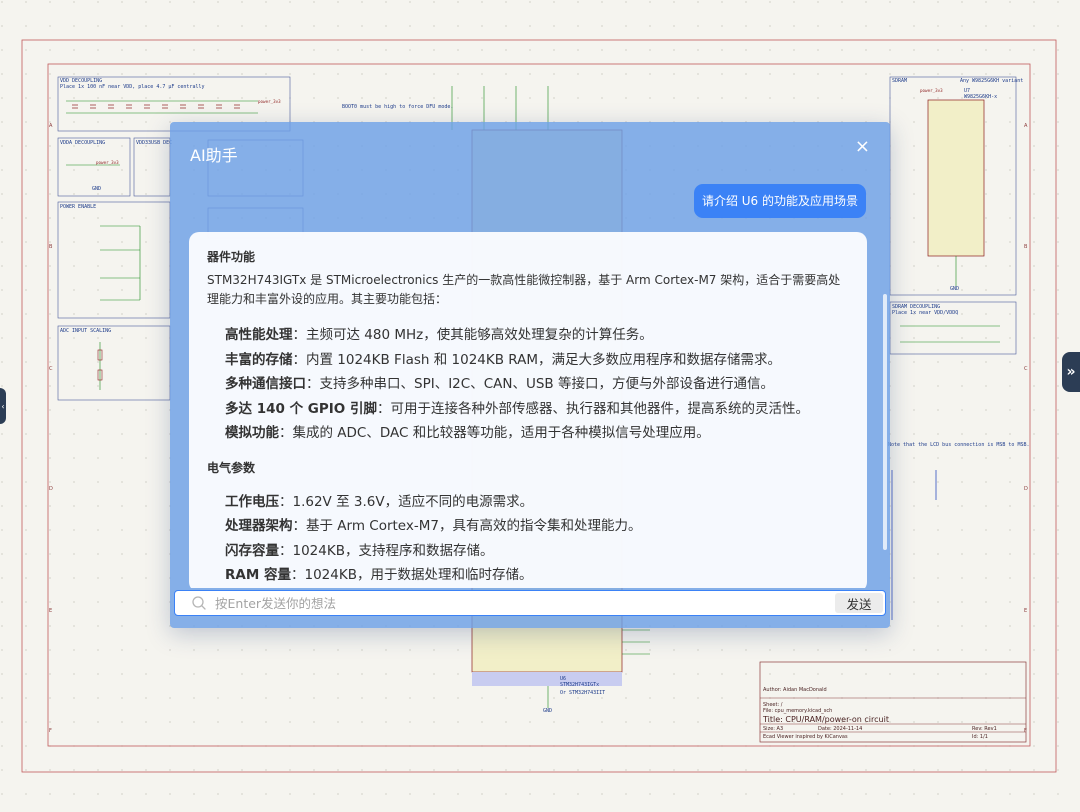 This screenshot has width=1080, height=812. Describe the element at coordinates (859, 603) in the screenshot. I see `send-button: 发送` at that location.